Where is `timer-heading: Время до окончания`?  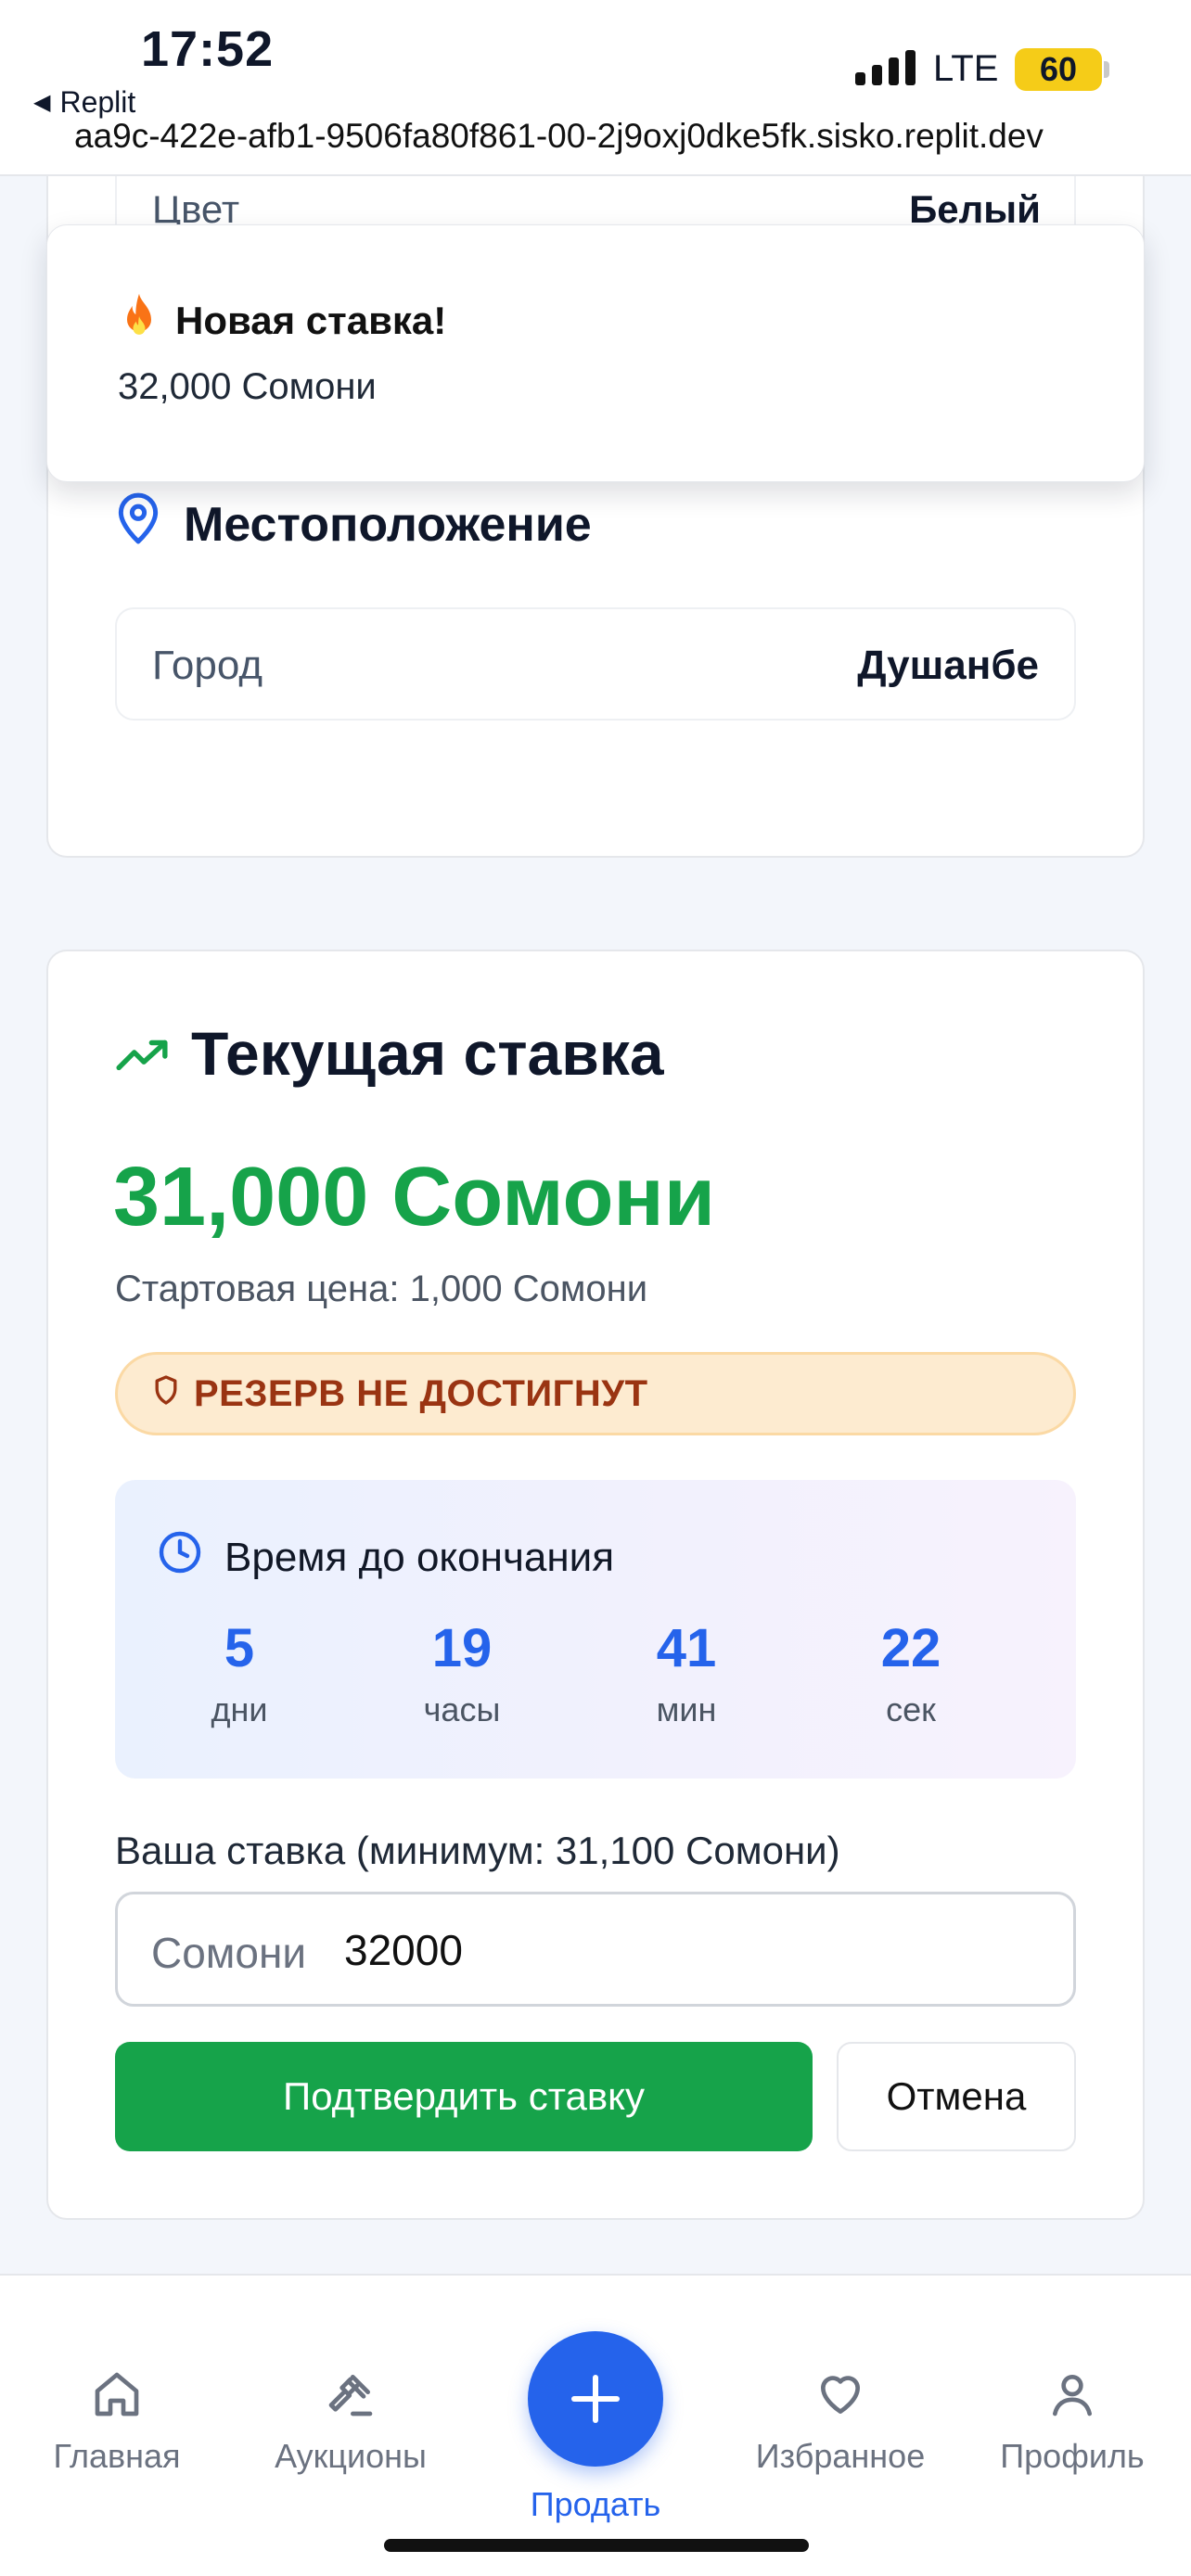 timer-heading: Время до окончания is located at coordinates (386, 1558).